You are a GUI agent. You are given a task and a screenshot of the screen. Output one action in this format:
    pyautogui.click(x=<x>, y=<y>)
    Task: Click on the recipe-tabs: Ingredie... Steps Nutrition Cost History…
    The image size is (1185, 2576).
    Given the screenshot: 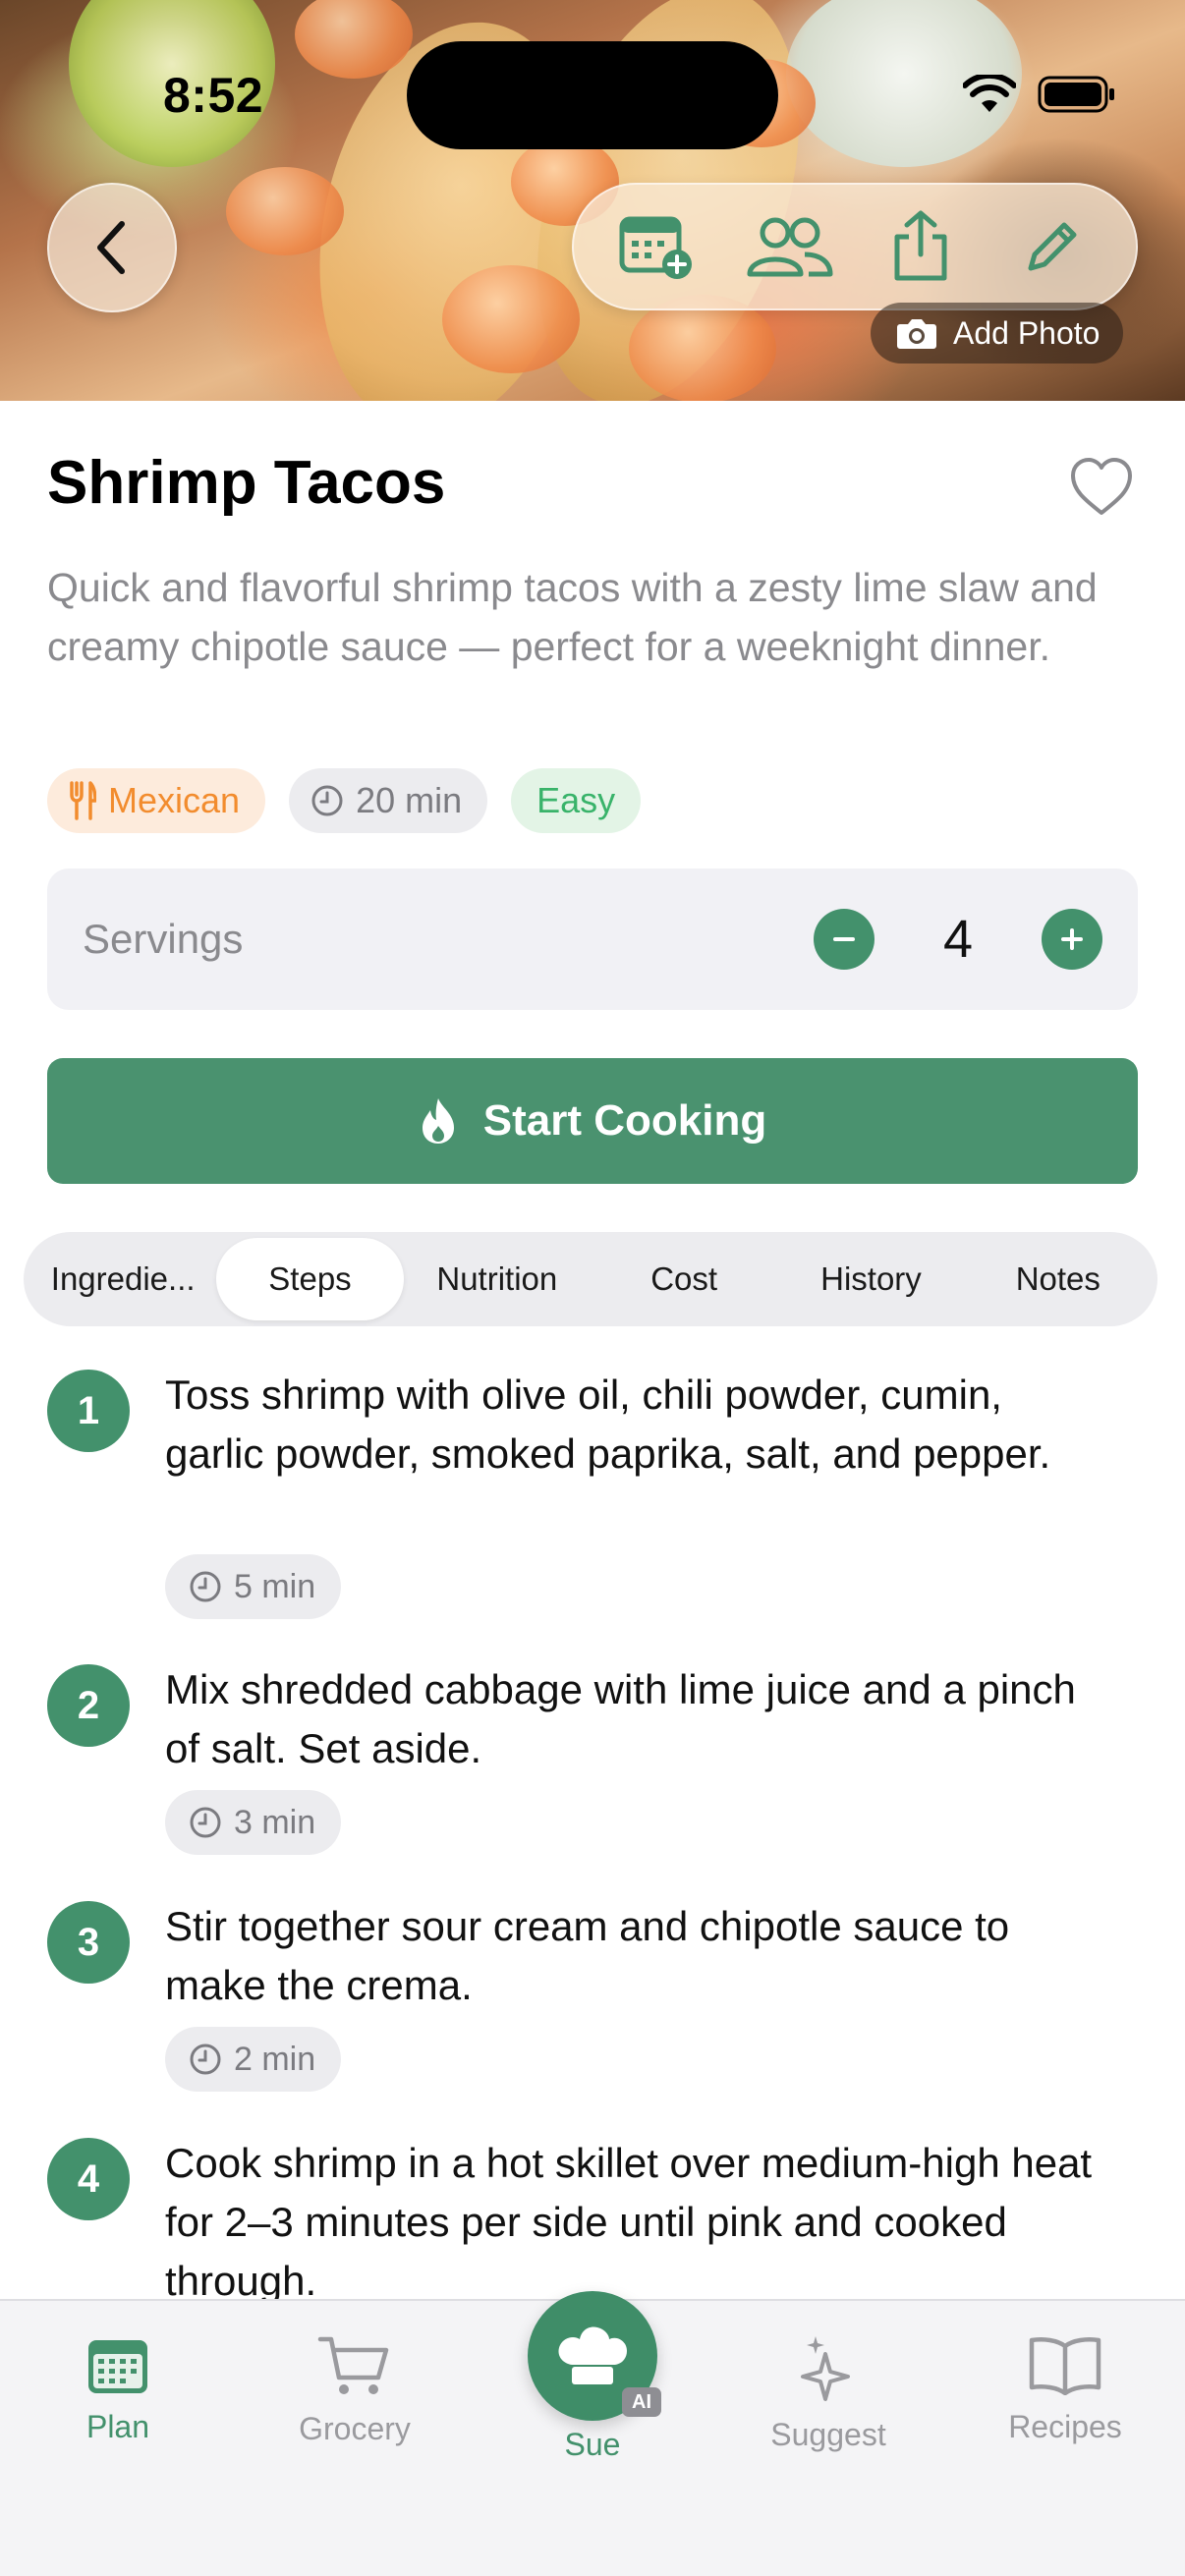 What is the action you would take?
    pyautogui.click(x=591, y=1279)
    